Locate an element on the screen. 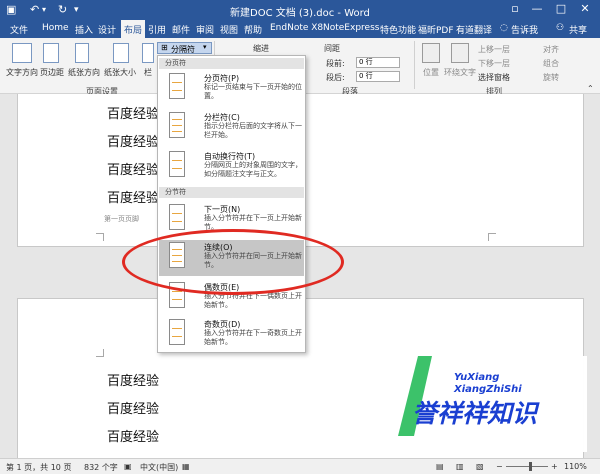  position-button: 位置 is located at coordinates (431, 72).